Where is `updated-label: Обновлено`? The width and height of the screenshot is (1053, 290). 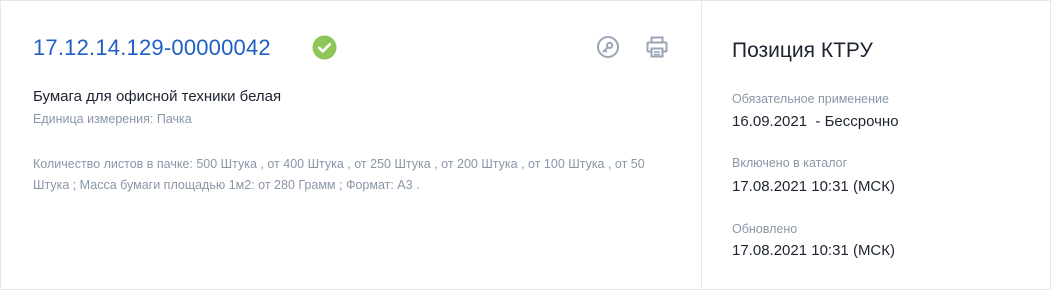
updated-label: Обновлено is located at coordinates (765, 229).